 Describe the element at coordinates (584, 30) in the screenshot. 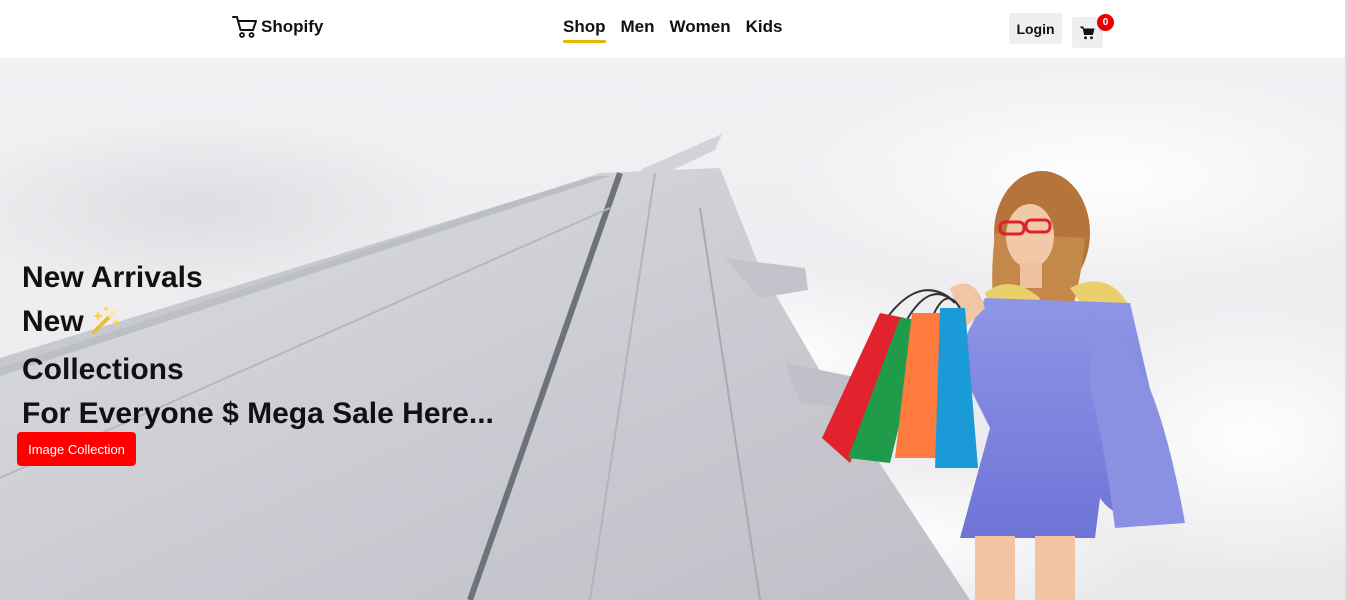

I see `nav-link-shop: Shop` at that location.